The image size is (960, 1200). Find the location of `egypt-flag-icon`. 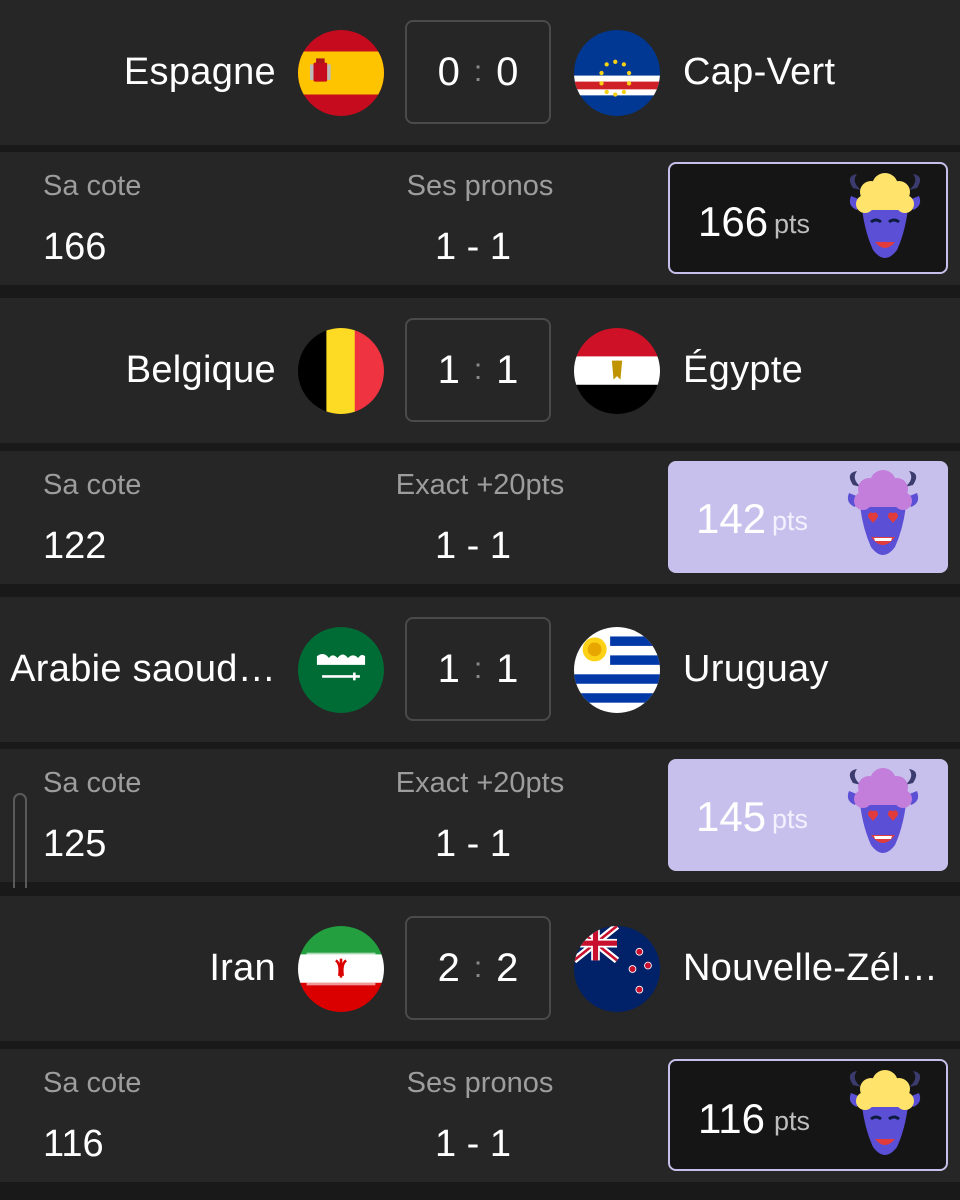

egypt-flag-icon is located at coordinates (617, 371).